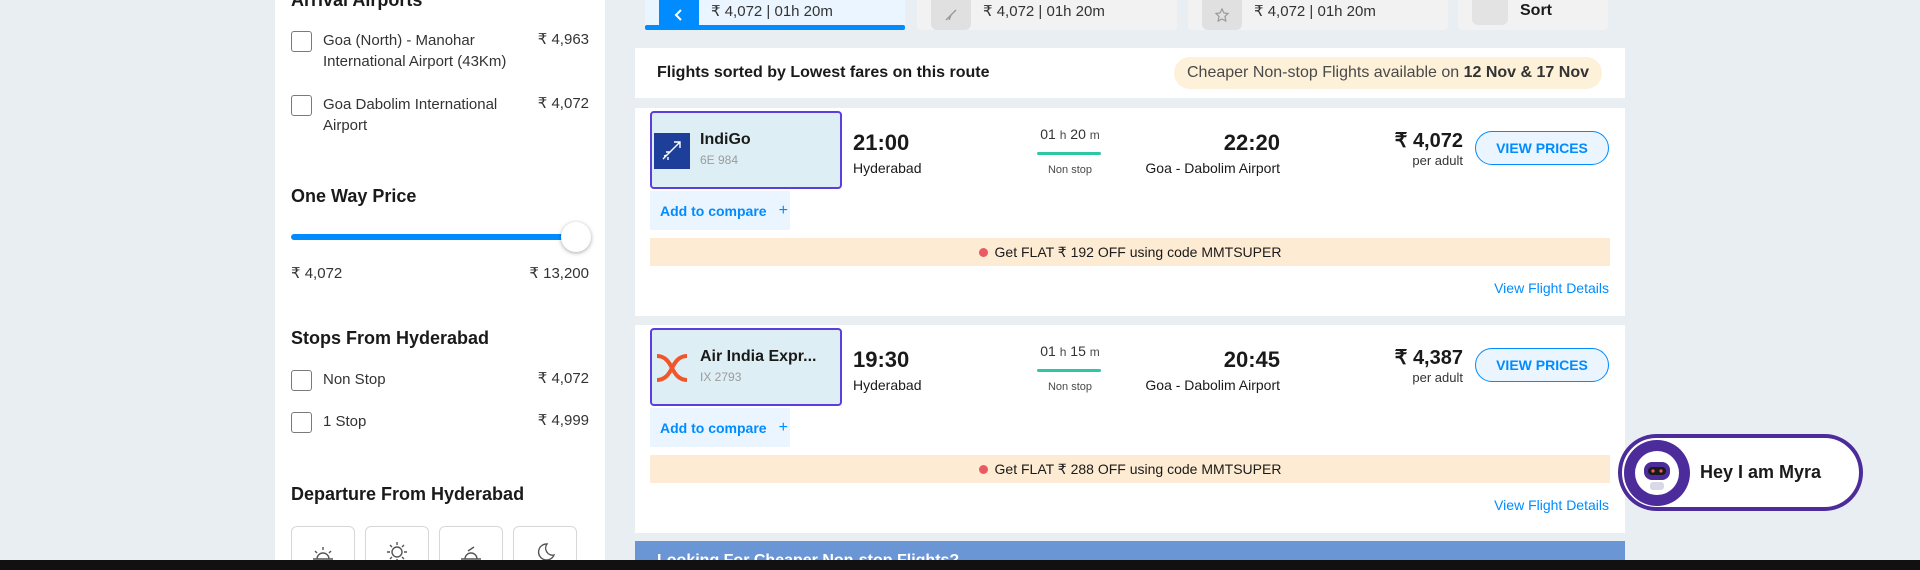 The image size is (1920, 570). I want to click on fare-price: ₹ 4,072, so click(1428, 141).